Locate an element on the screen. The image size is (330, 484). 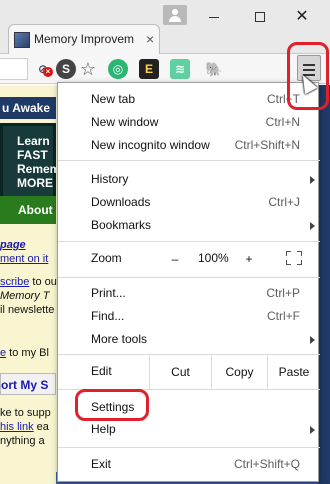
paste-button: Paste is located at coordinates (293, 372).